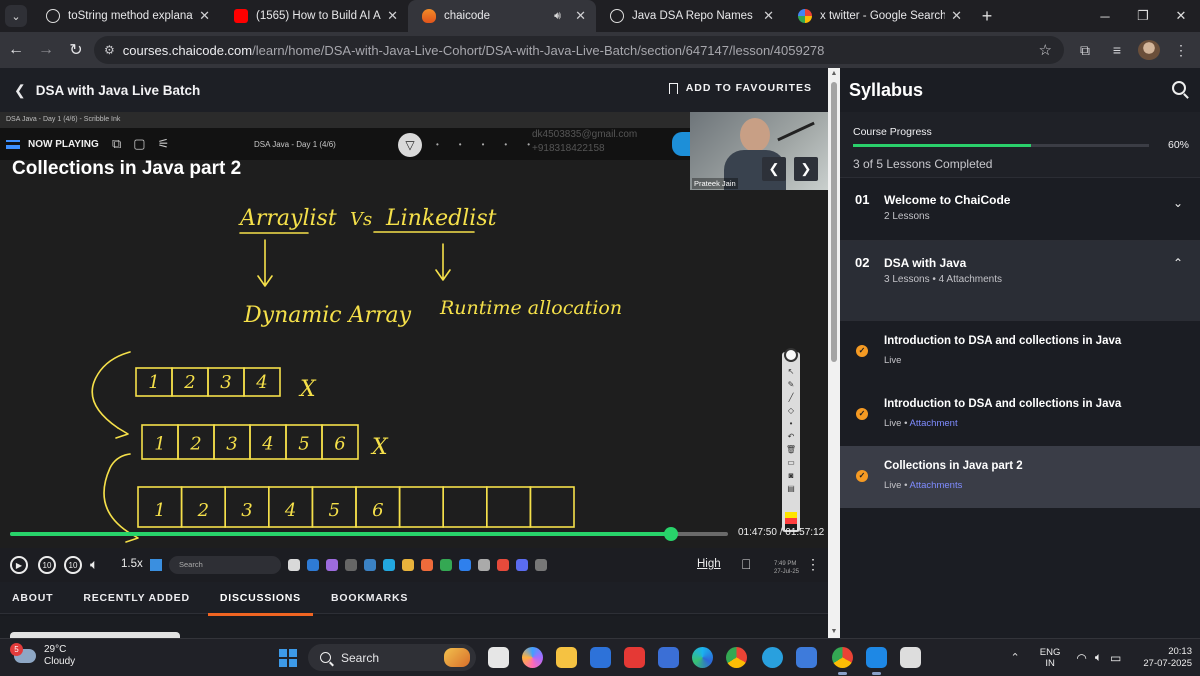 This screenshot has width=1200, height=676. What do you see at coordinates (126, 16) in the screenshot?
I see `tab-0: toString method explanation ✕` at bounding box center [126, 16].